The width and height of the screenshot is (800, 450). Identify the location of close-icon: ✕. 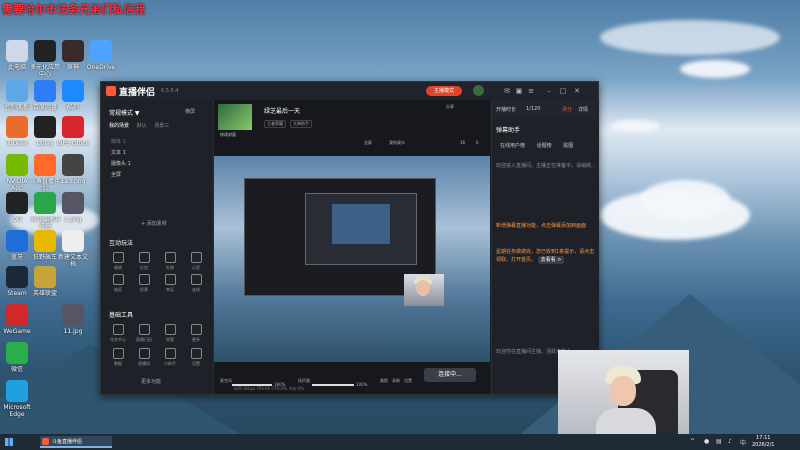
(577, 91).